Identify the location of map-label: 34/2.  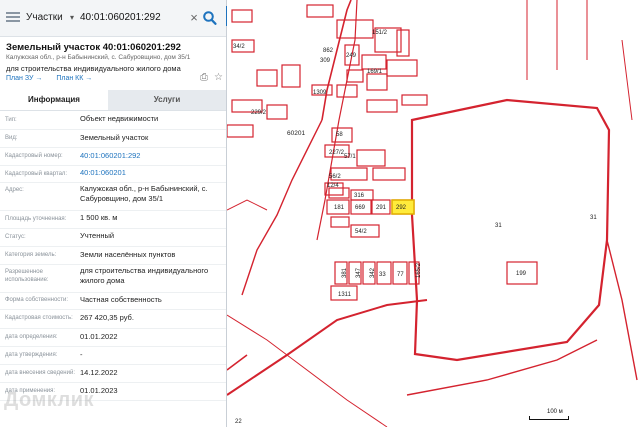
(239, 47).